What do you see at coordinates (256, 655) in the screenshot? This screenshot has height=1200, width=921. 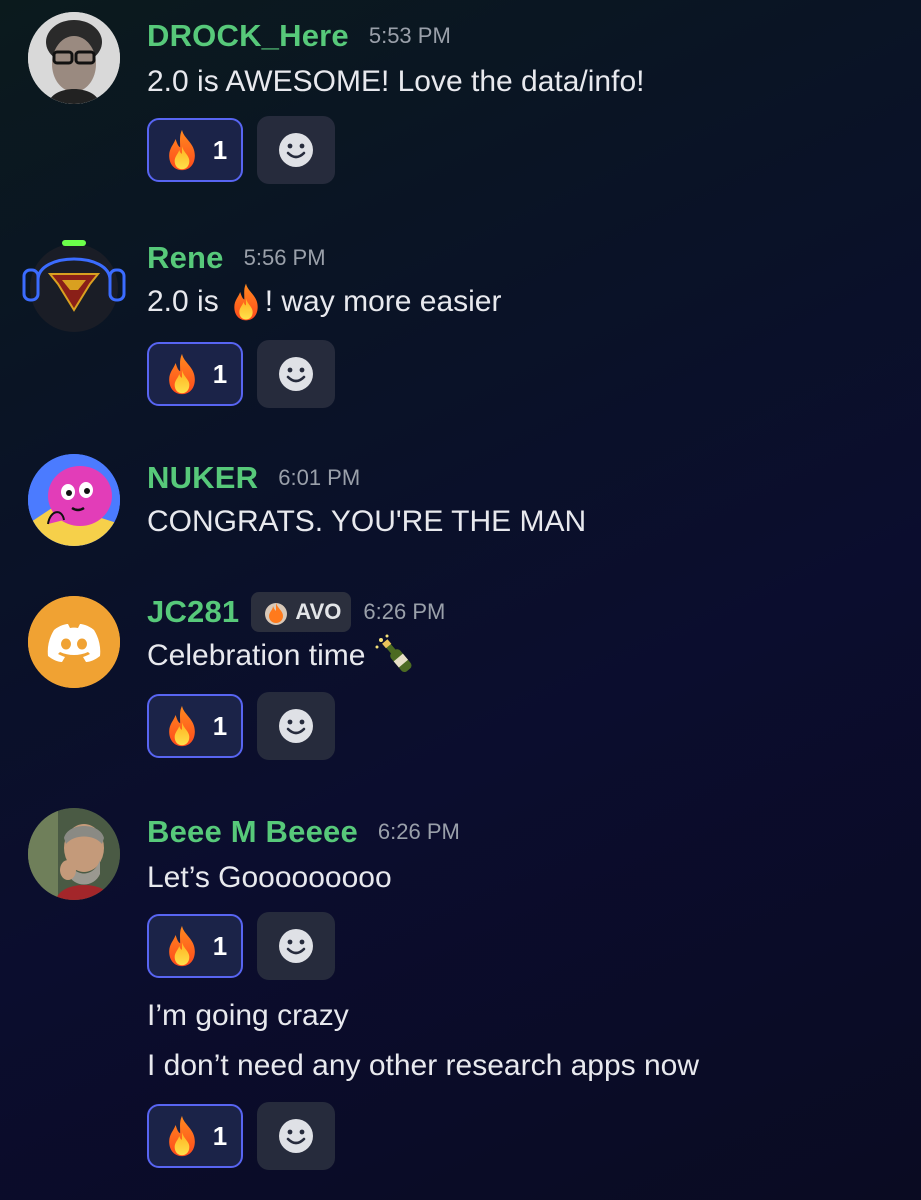 I see `message-text-part: Celebration time` at bounding box center [256, 655].